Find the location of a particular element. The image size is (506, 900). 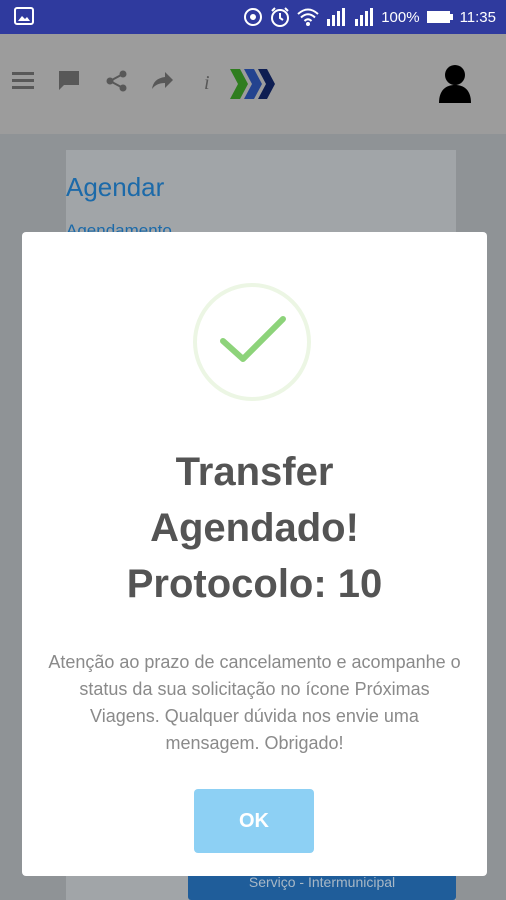

checkmark-icon is located at coordinates (253, 339).